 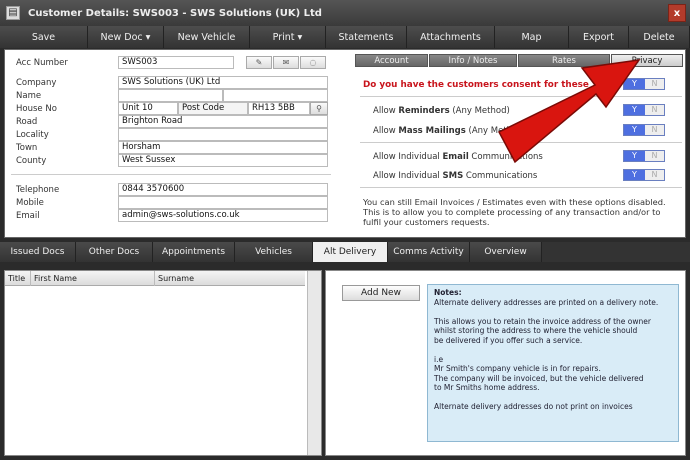 What do you see at coordinates (148, 108) in the screenshot?
I see `house-no-field: Unit 10` at bounding box center [148, 108].